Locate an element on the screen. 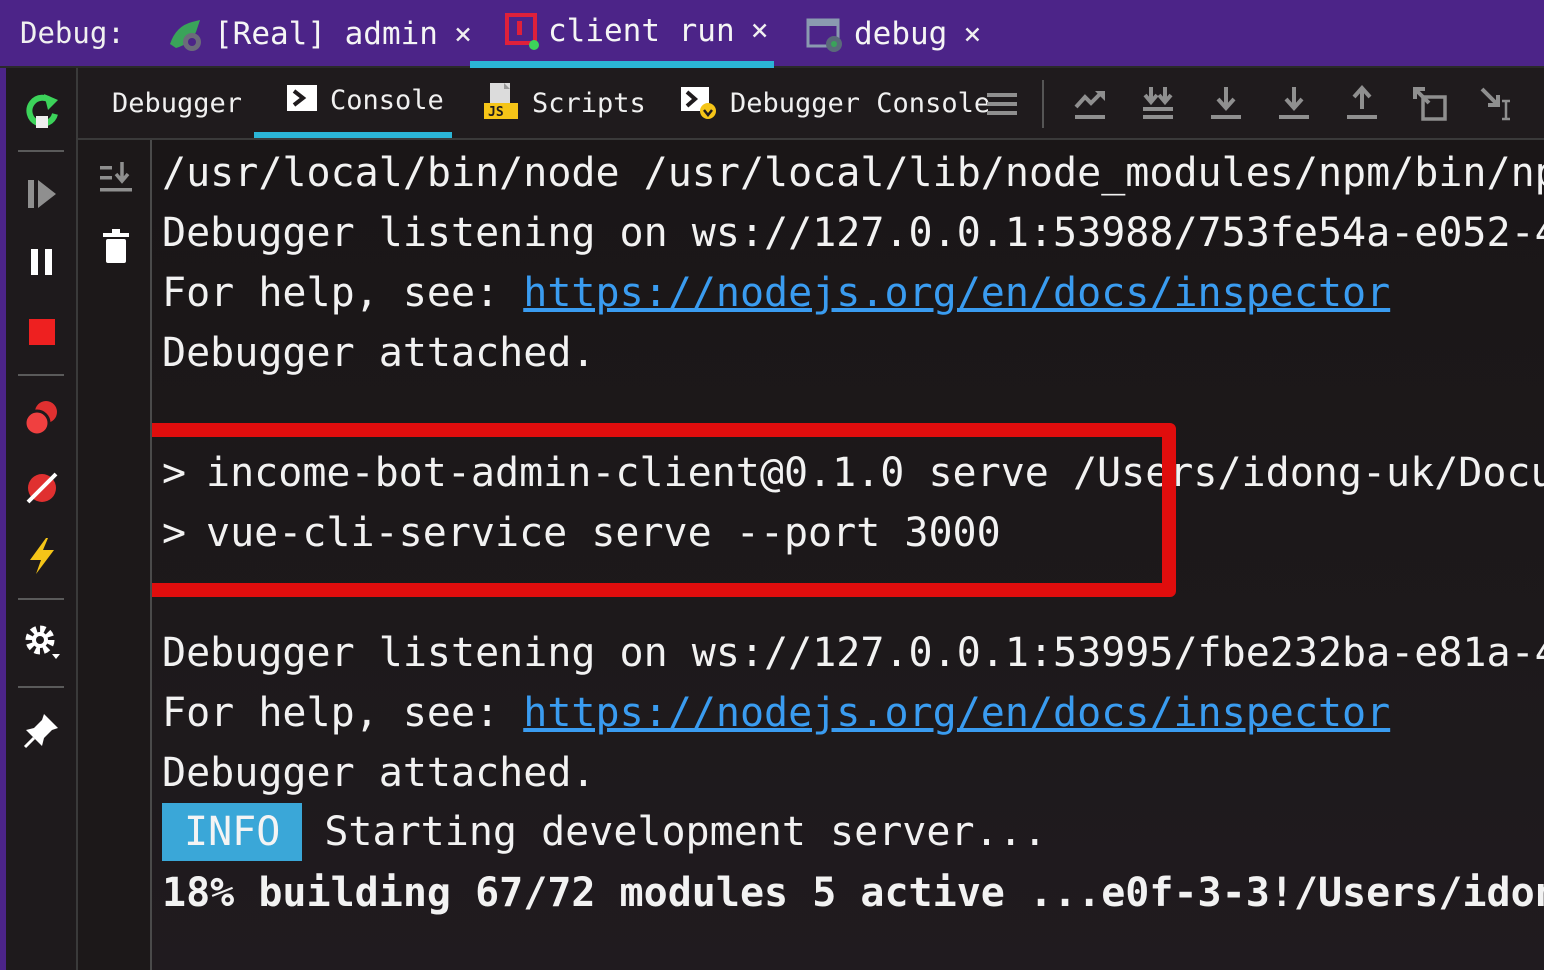  highlight-annotation-box is located at coordinates (664, 510).